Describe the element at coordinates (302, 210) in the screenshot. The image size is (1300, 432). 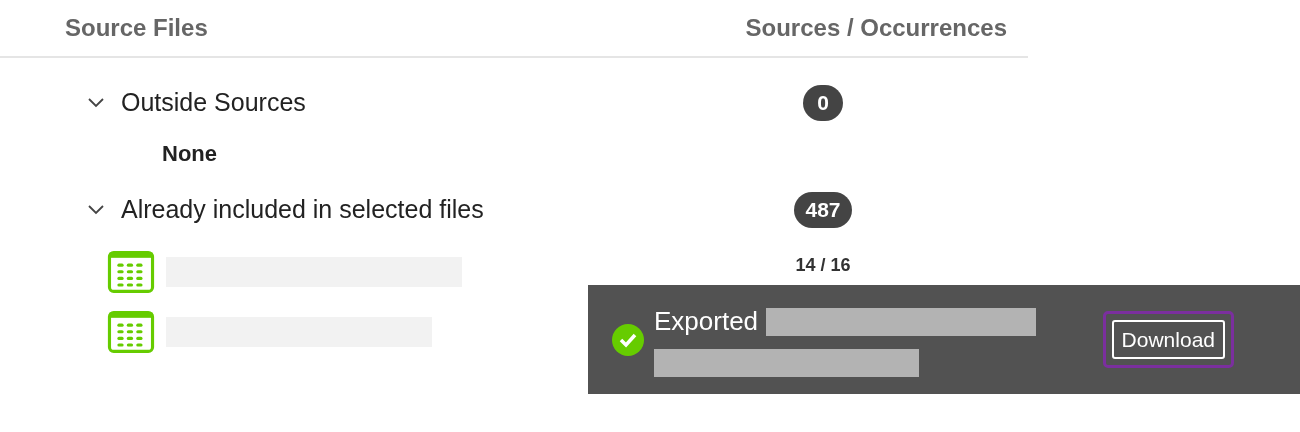
I see `group-title: Already included in selected files` at that location.